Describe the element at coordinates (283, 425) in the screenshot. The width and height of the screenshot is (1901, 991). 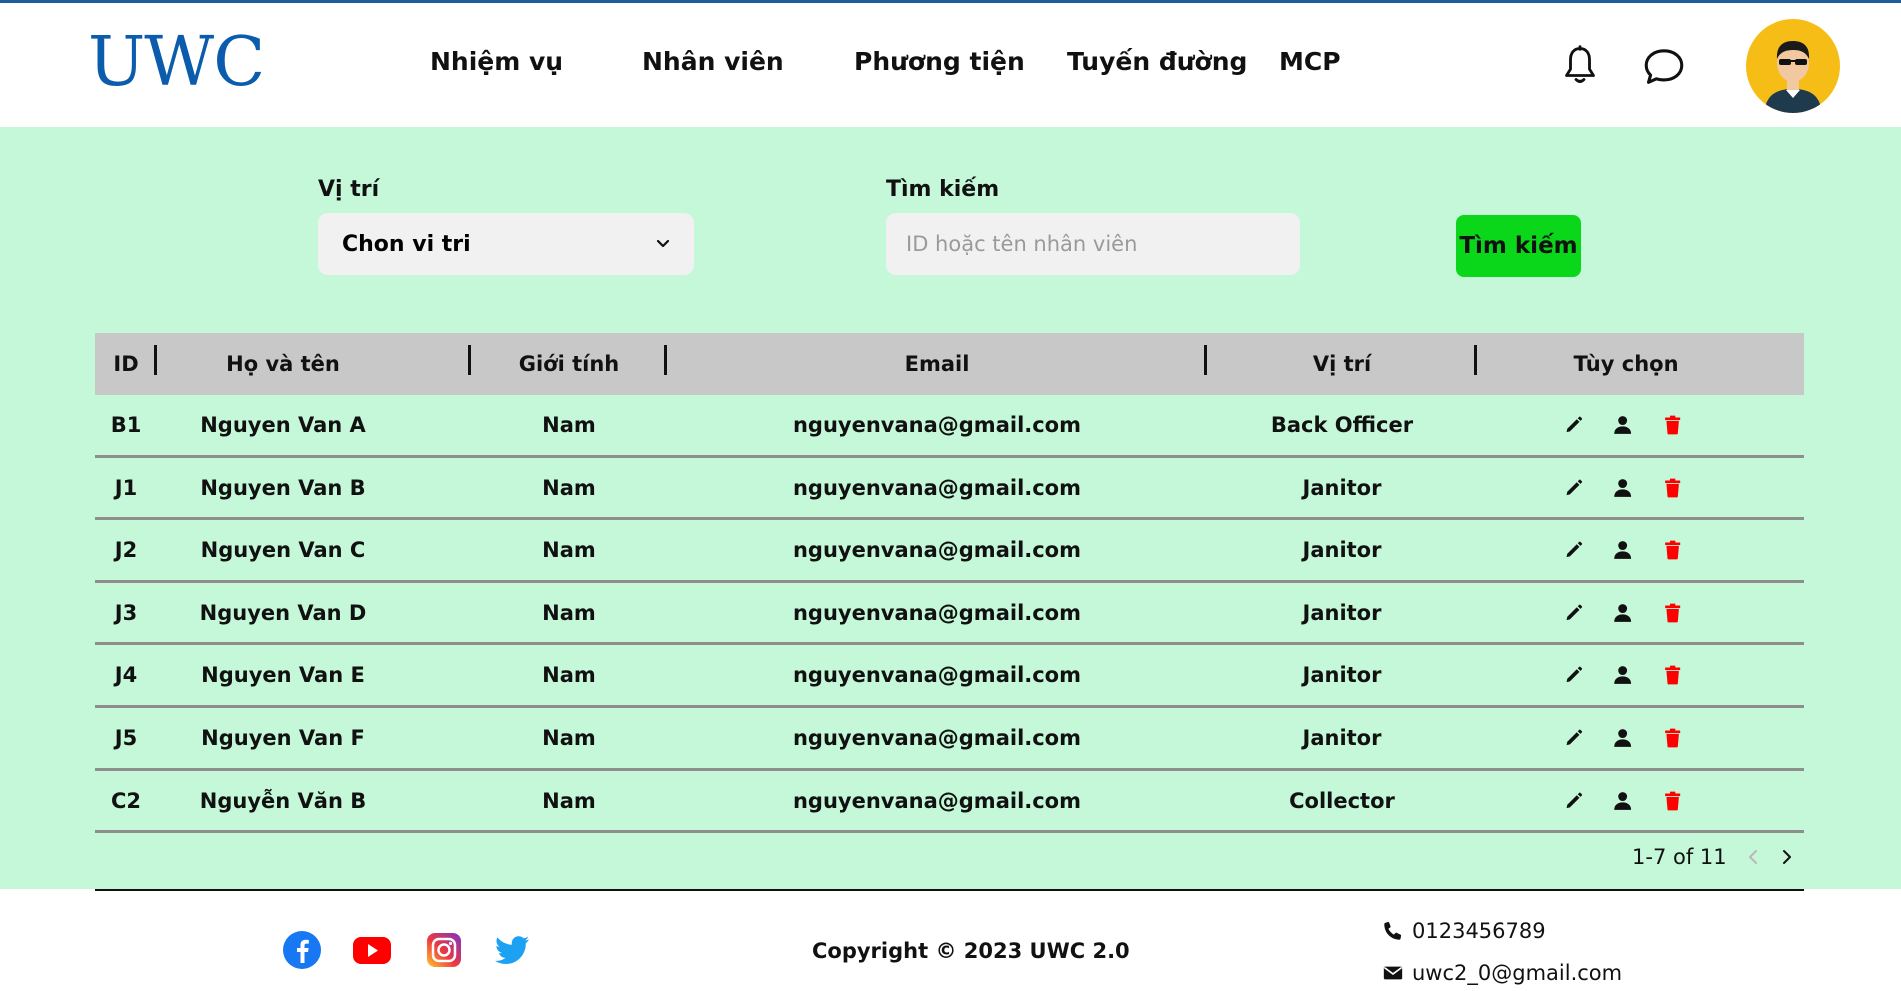
I see `cell-name: Nguyen Van A` at that location.